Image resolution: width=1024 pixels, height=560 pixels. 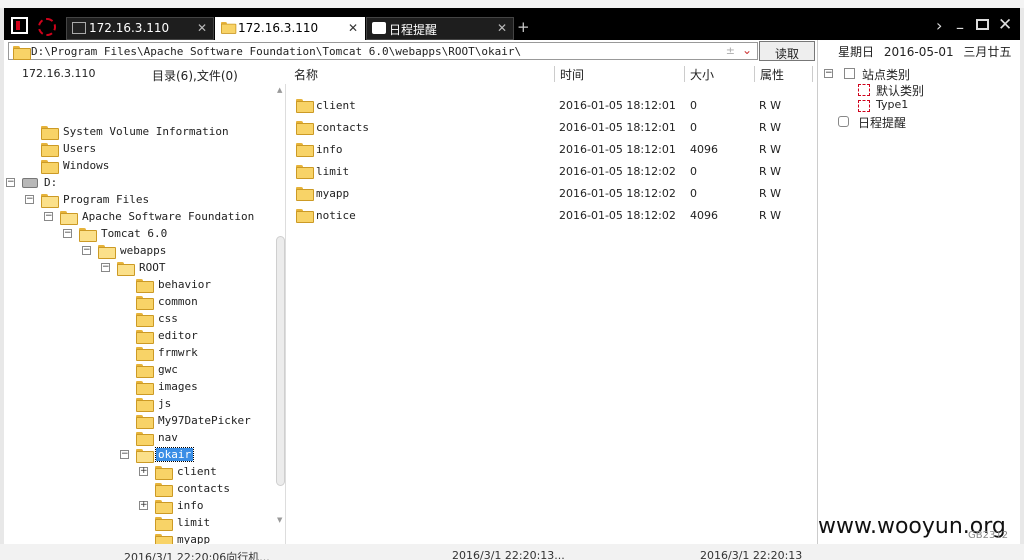 What do you see at coordinates (168, 216) in the screenshot?
I see `tree-node-label: Apache Software Foundation` at bounding box center [168, 216].